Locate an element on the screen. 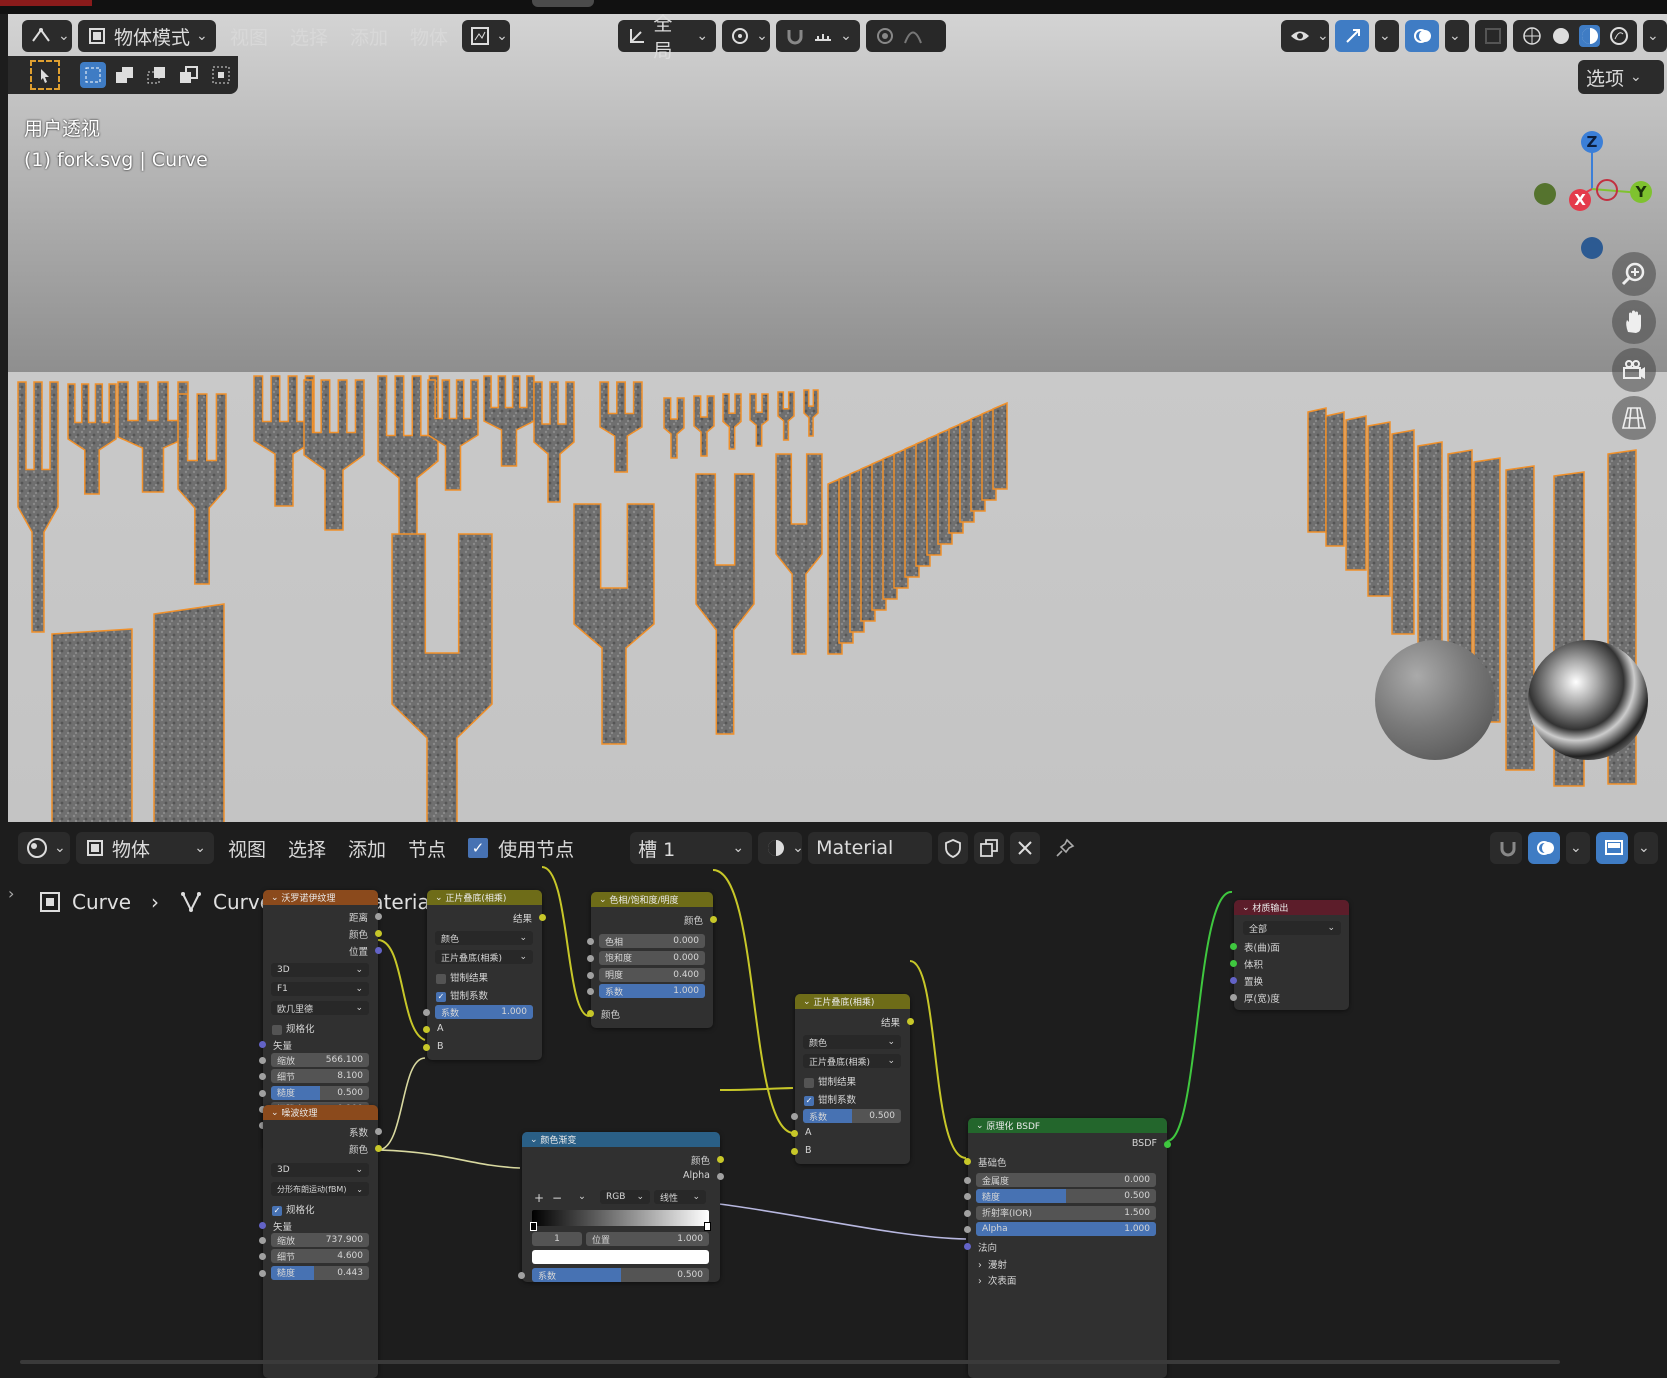  feature-dropdown: F1 ⌄ is located at coordinates (320, 989).